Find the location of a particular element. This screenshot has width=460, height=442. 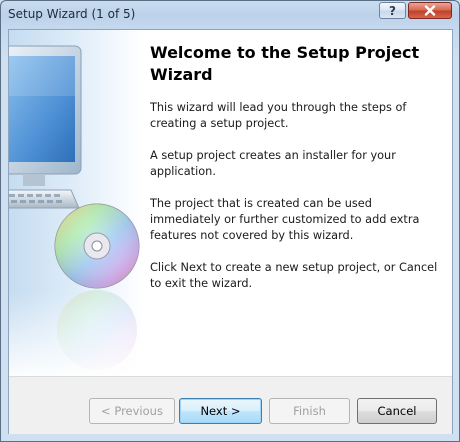

next-button: Next > is located at coordinates (220, 411).